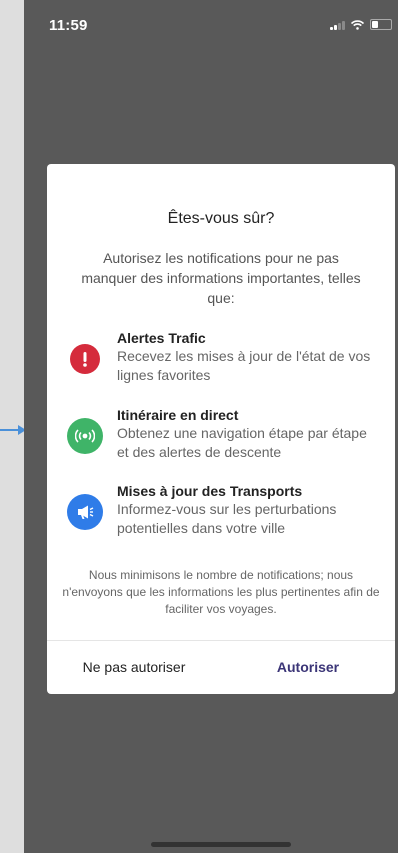 Image resolution: width=398 pixels, height=853 pixels. What do you see at coordinates (308, 667) in the screenshot?
I see `allow-button: Autoriser` at bounding box center [308, 667].